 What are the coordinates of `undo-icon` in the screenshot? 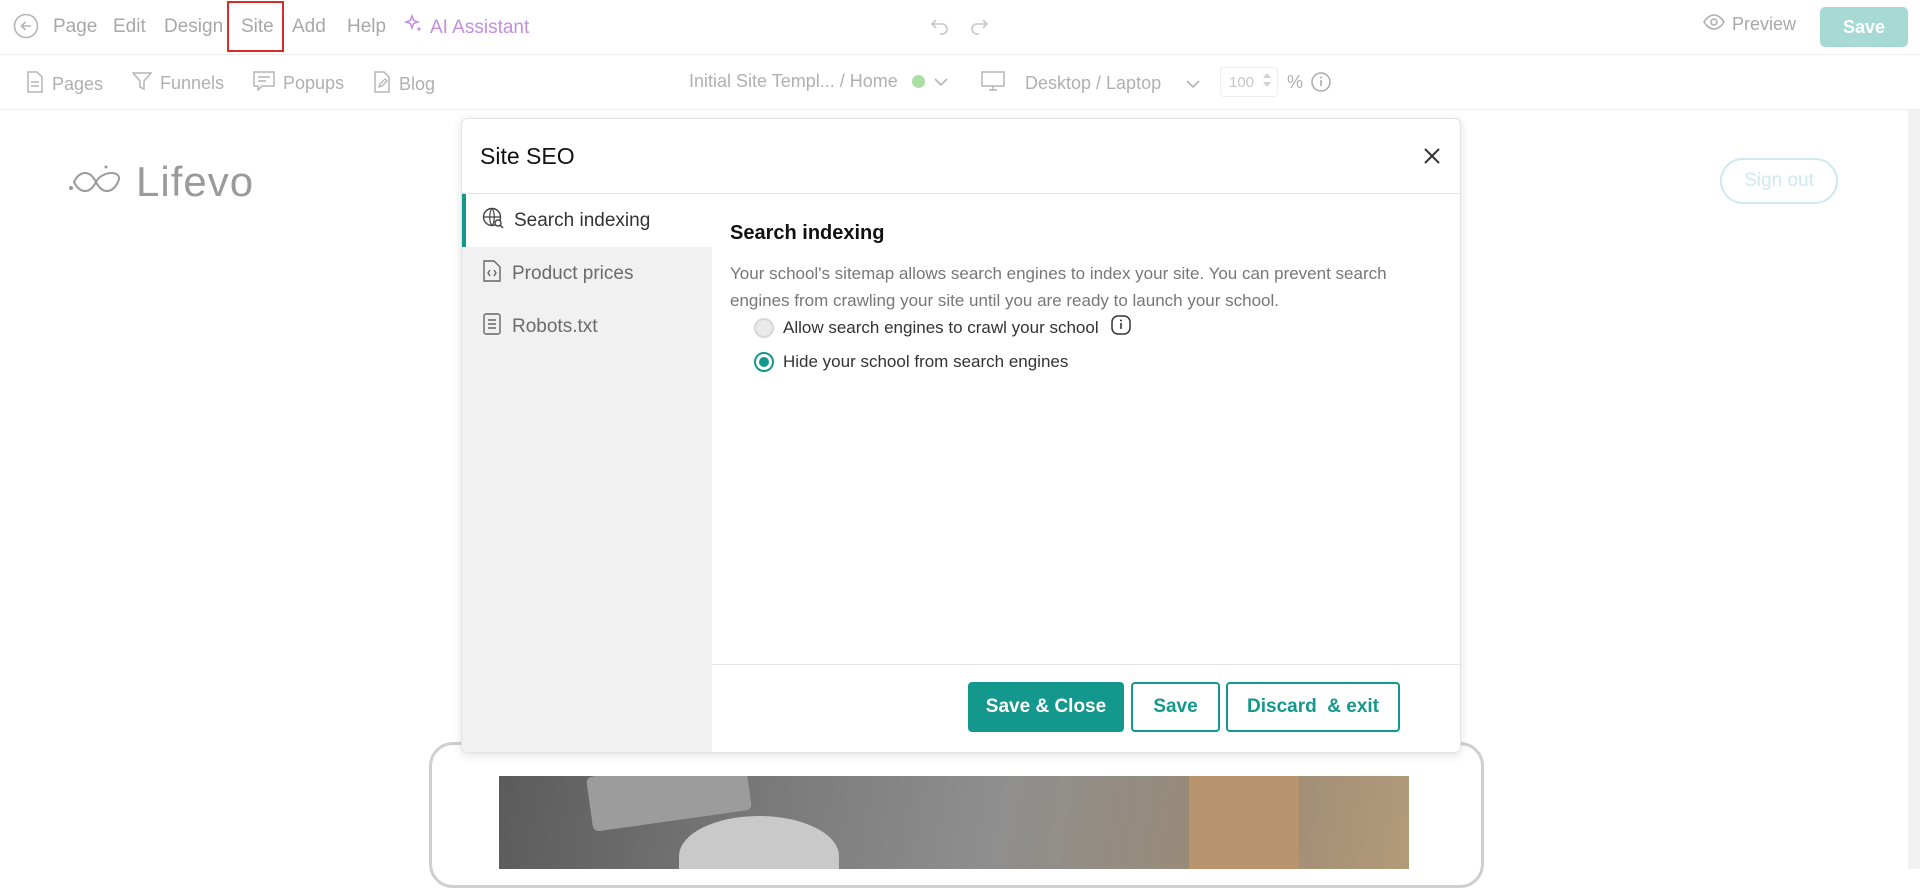 It's located at (940, 29).